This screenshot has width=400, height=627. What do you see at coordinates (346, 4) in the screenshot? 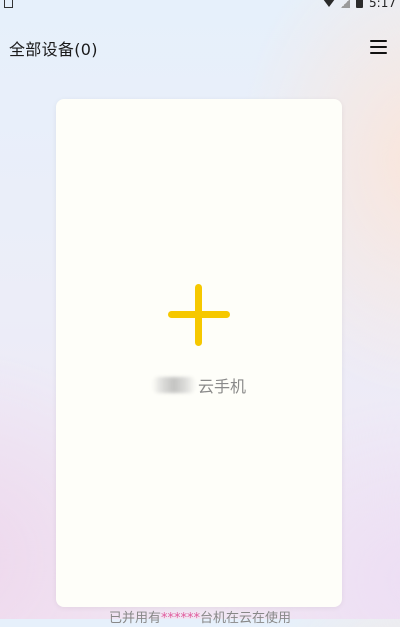
I see `no-signal-icon` at bounding box center [346, 4].